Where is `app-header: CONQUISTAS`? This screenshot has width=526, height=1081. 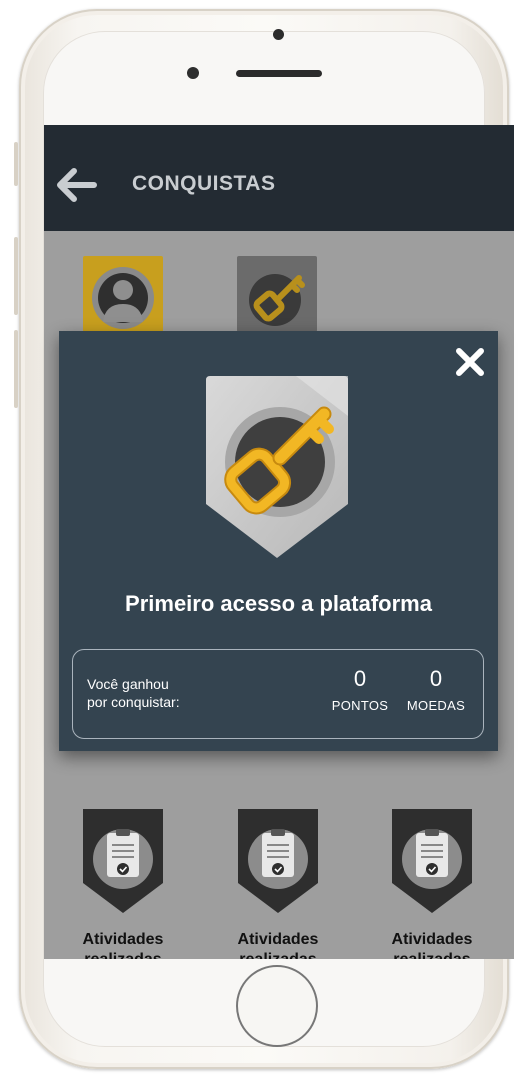
app-header: CONQUISTAS is located at coordinates (279, 178).